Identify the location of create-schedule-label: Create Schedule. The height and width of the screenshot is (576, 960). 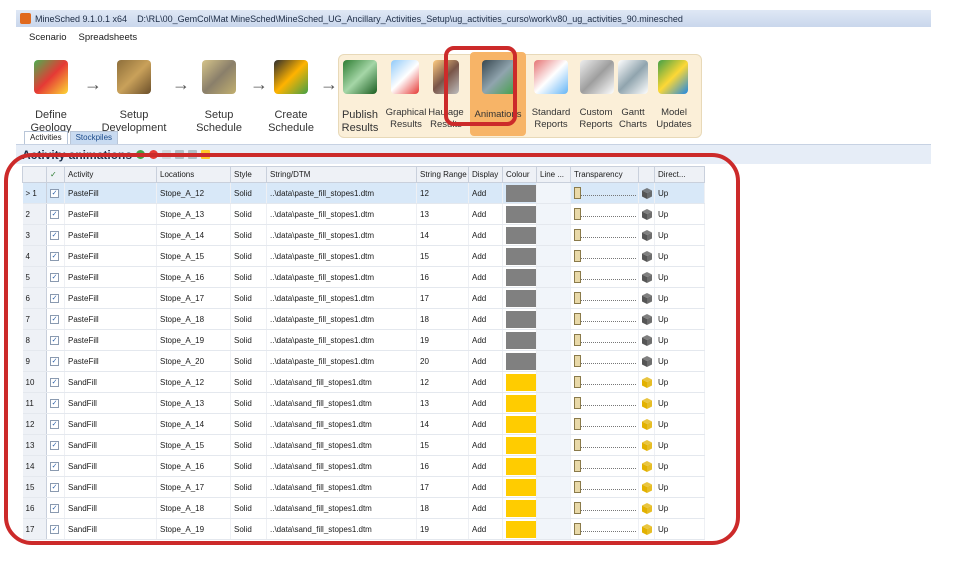
(291, 121).